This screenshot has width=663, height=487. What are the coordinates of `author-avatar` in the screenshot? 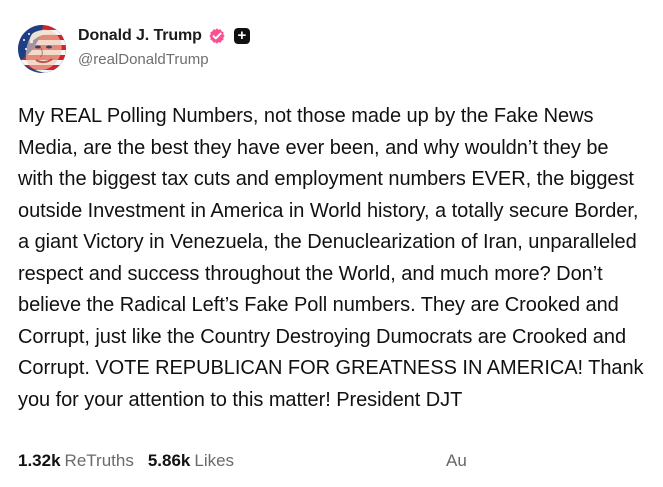 It's located at (42, 49).